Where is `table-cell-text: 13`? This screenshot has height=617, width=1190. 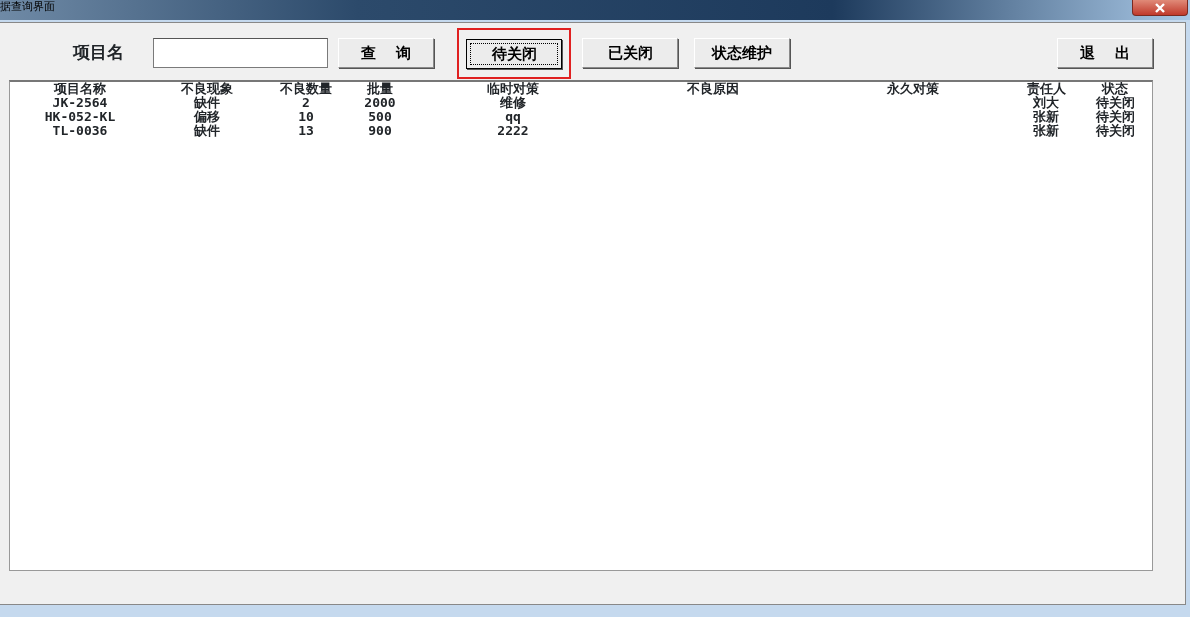 table-cell-text: 13 is located at coordinates (306, 131).